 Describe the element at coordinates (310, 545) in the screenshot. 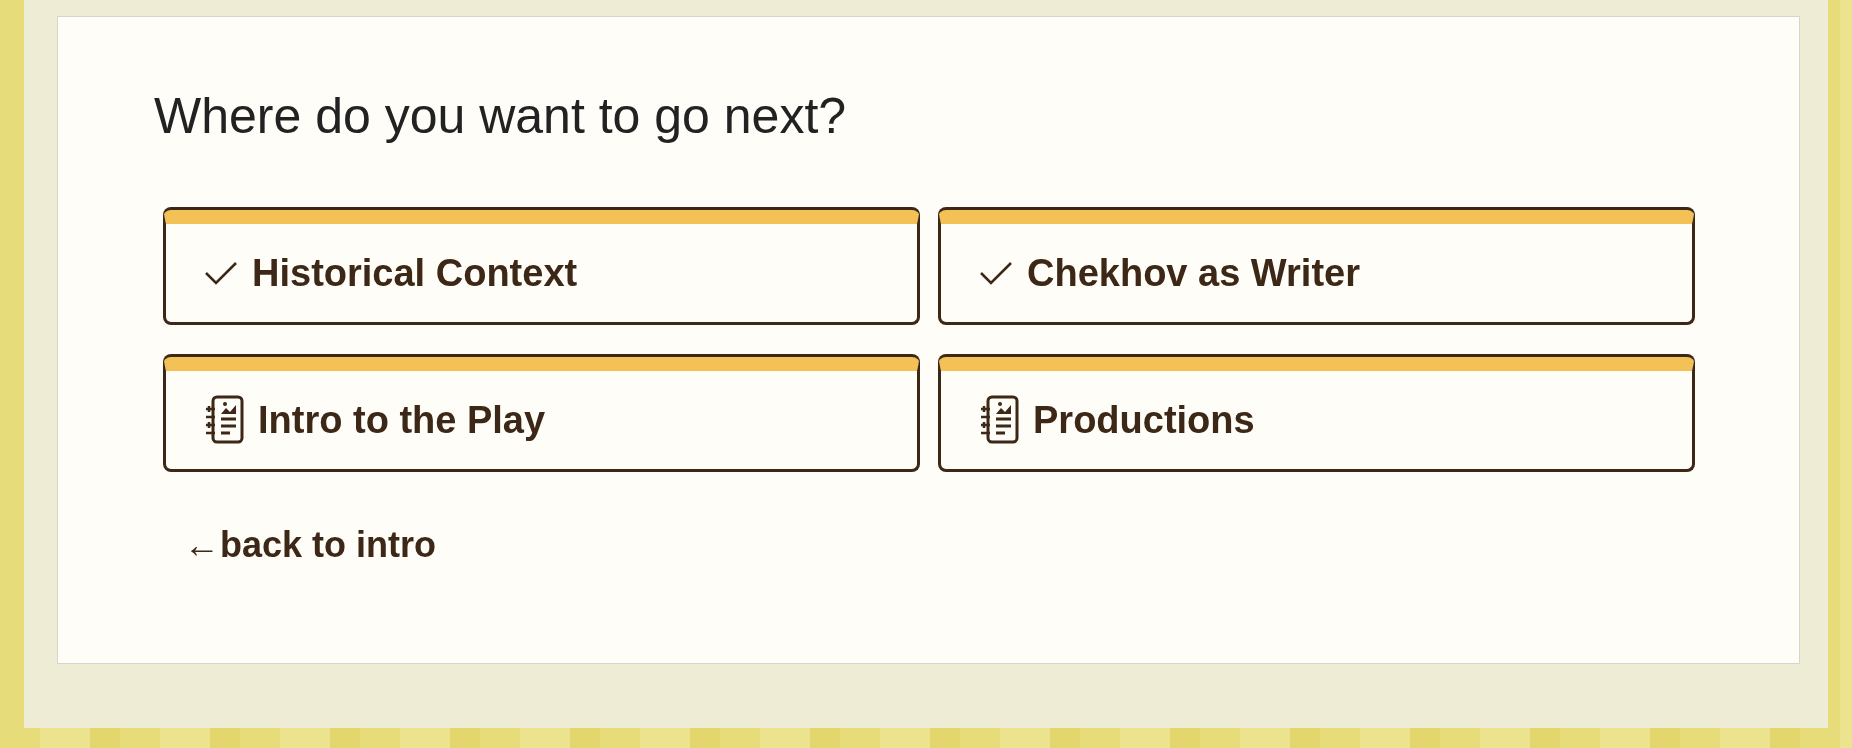

I see `back-link: ←back to intro` at that location.